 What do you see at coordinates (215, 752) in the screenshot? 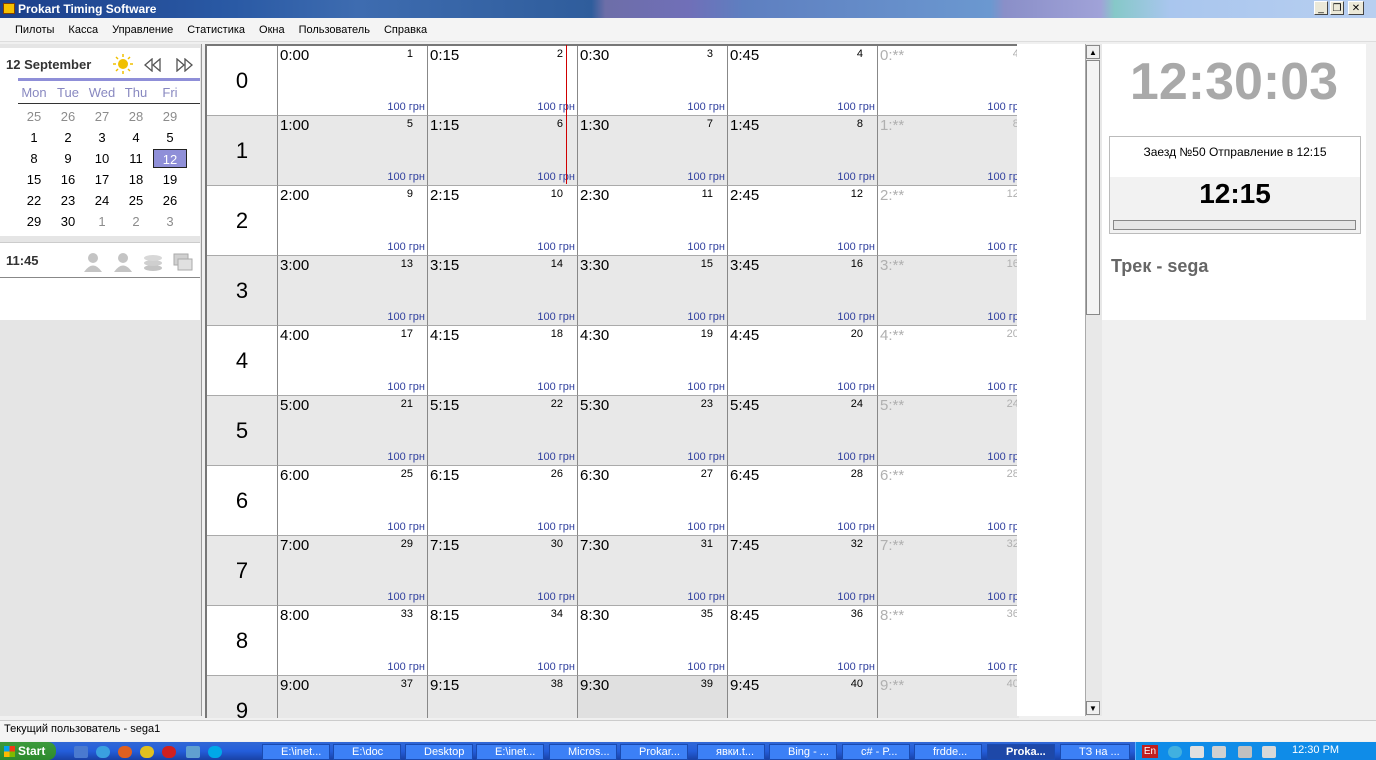
I see `skype-icon` at bounding box center [215, 752].